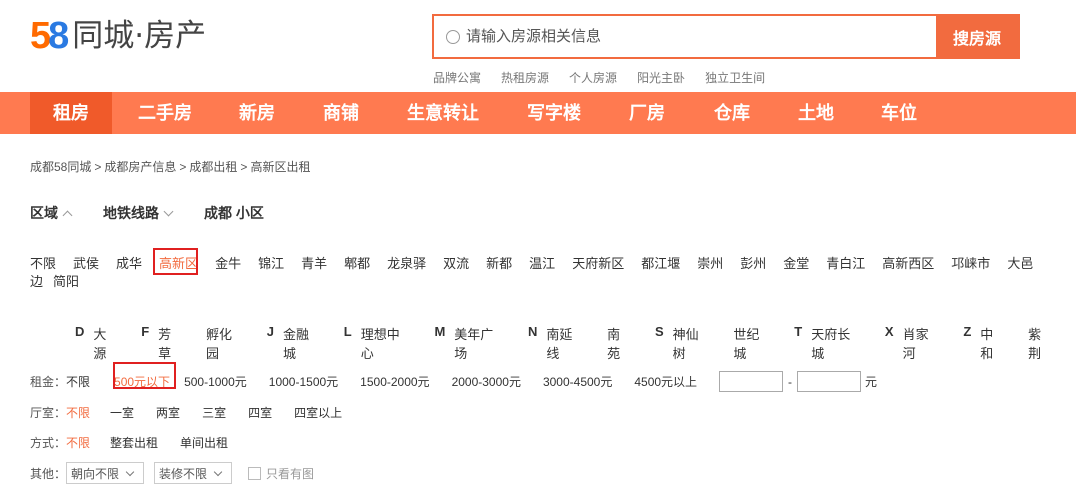 The height and width of the screenshot is (500, 1076). What do you see at coordinates (746, 344) in the screenshot?
I see `sub-area-name: 世纪城` at bounding box center [746, 344].